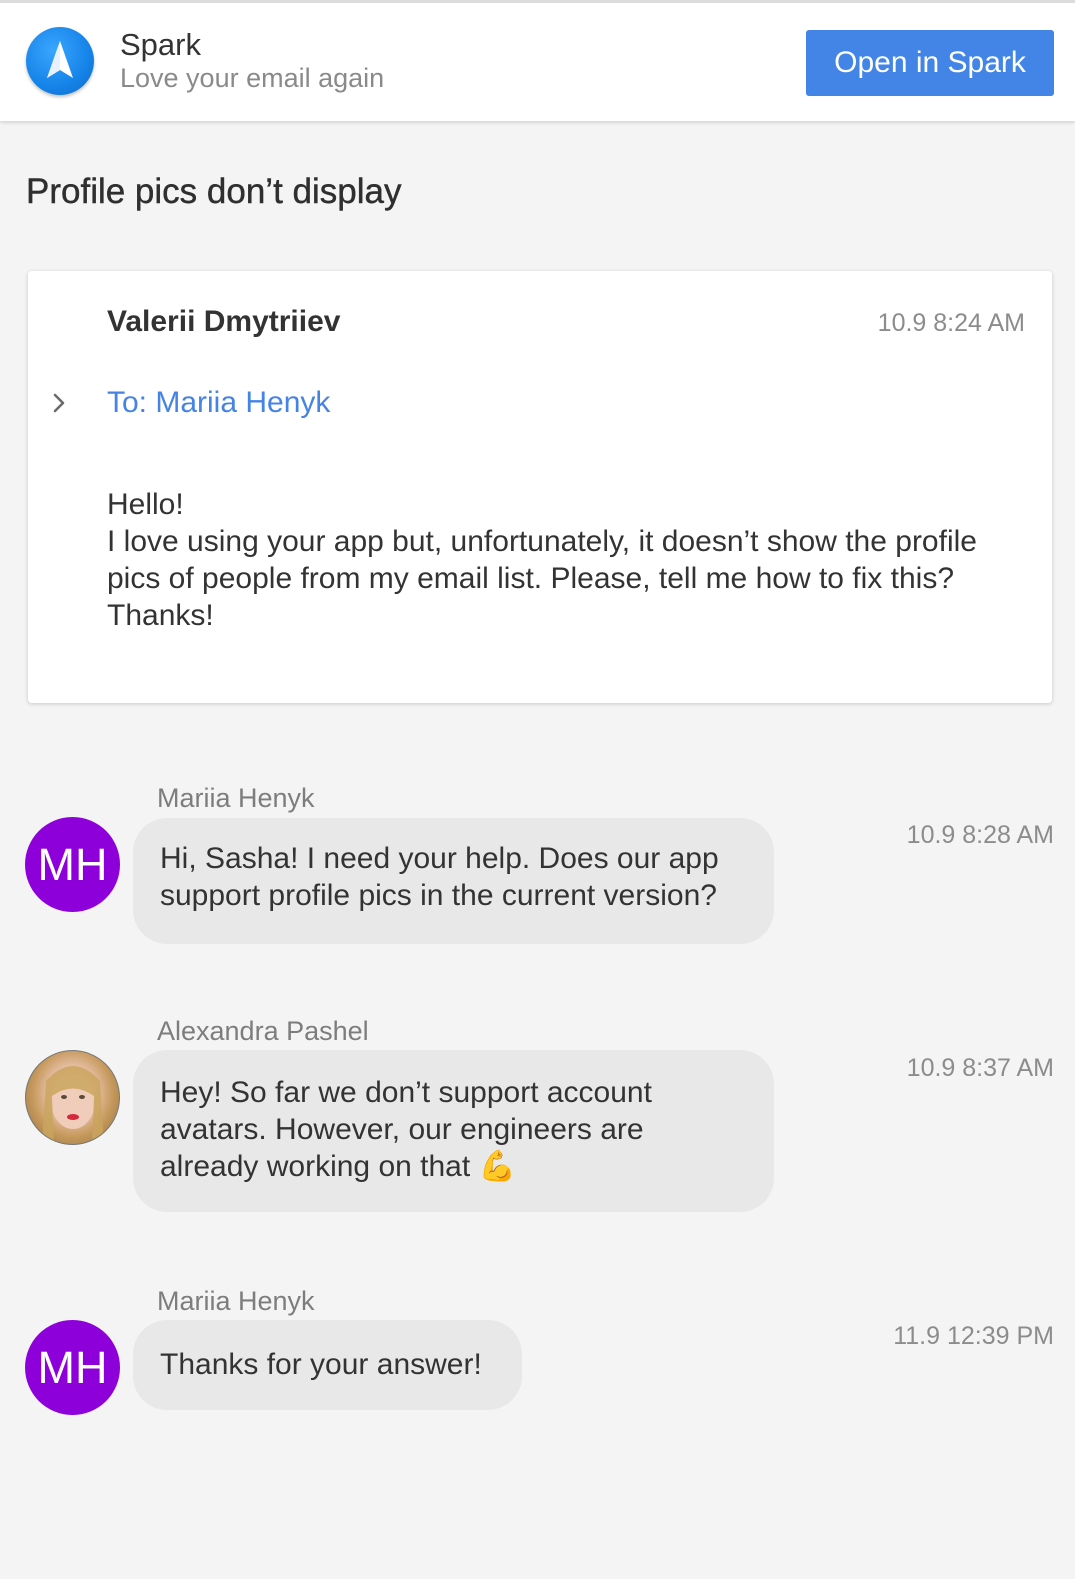  Describe the element at coordinates (321, 1364) in the screenshot. I see `comment-text-line: Thanks for your answer!` at that location.